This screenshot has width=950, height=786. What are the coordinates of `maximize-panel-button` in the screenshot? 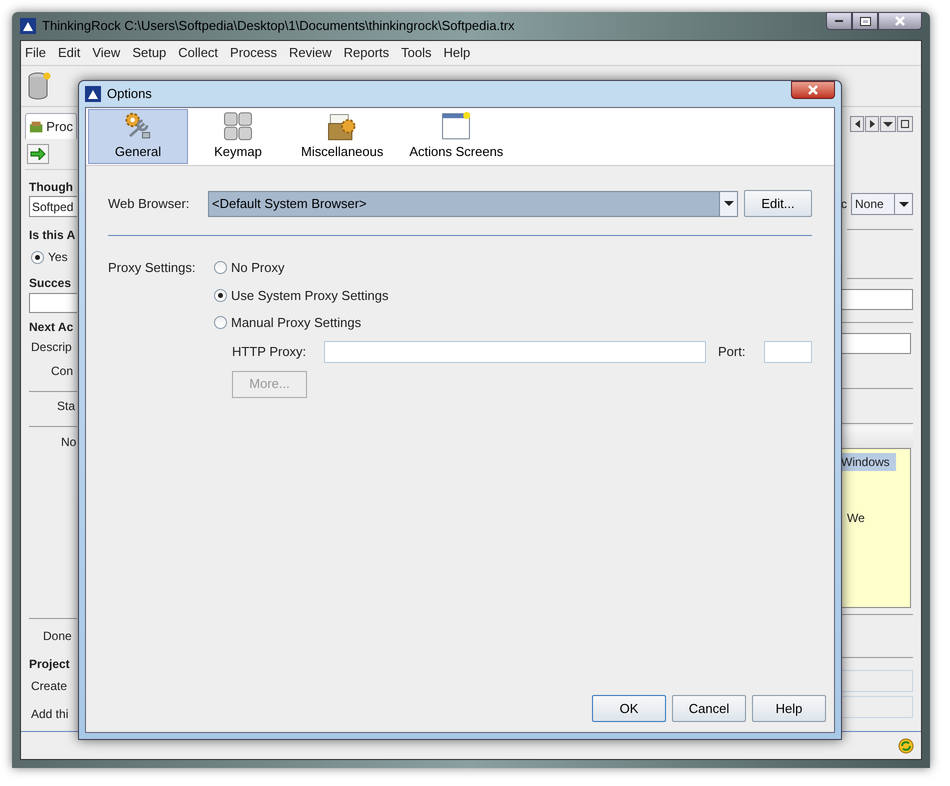 It's located at (905, 124).